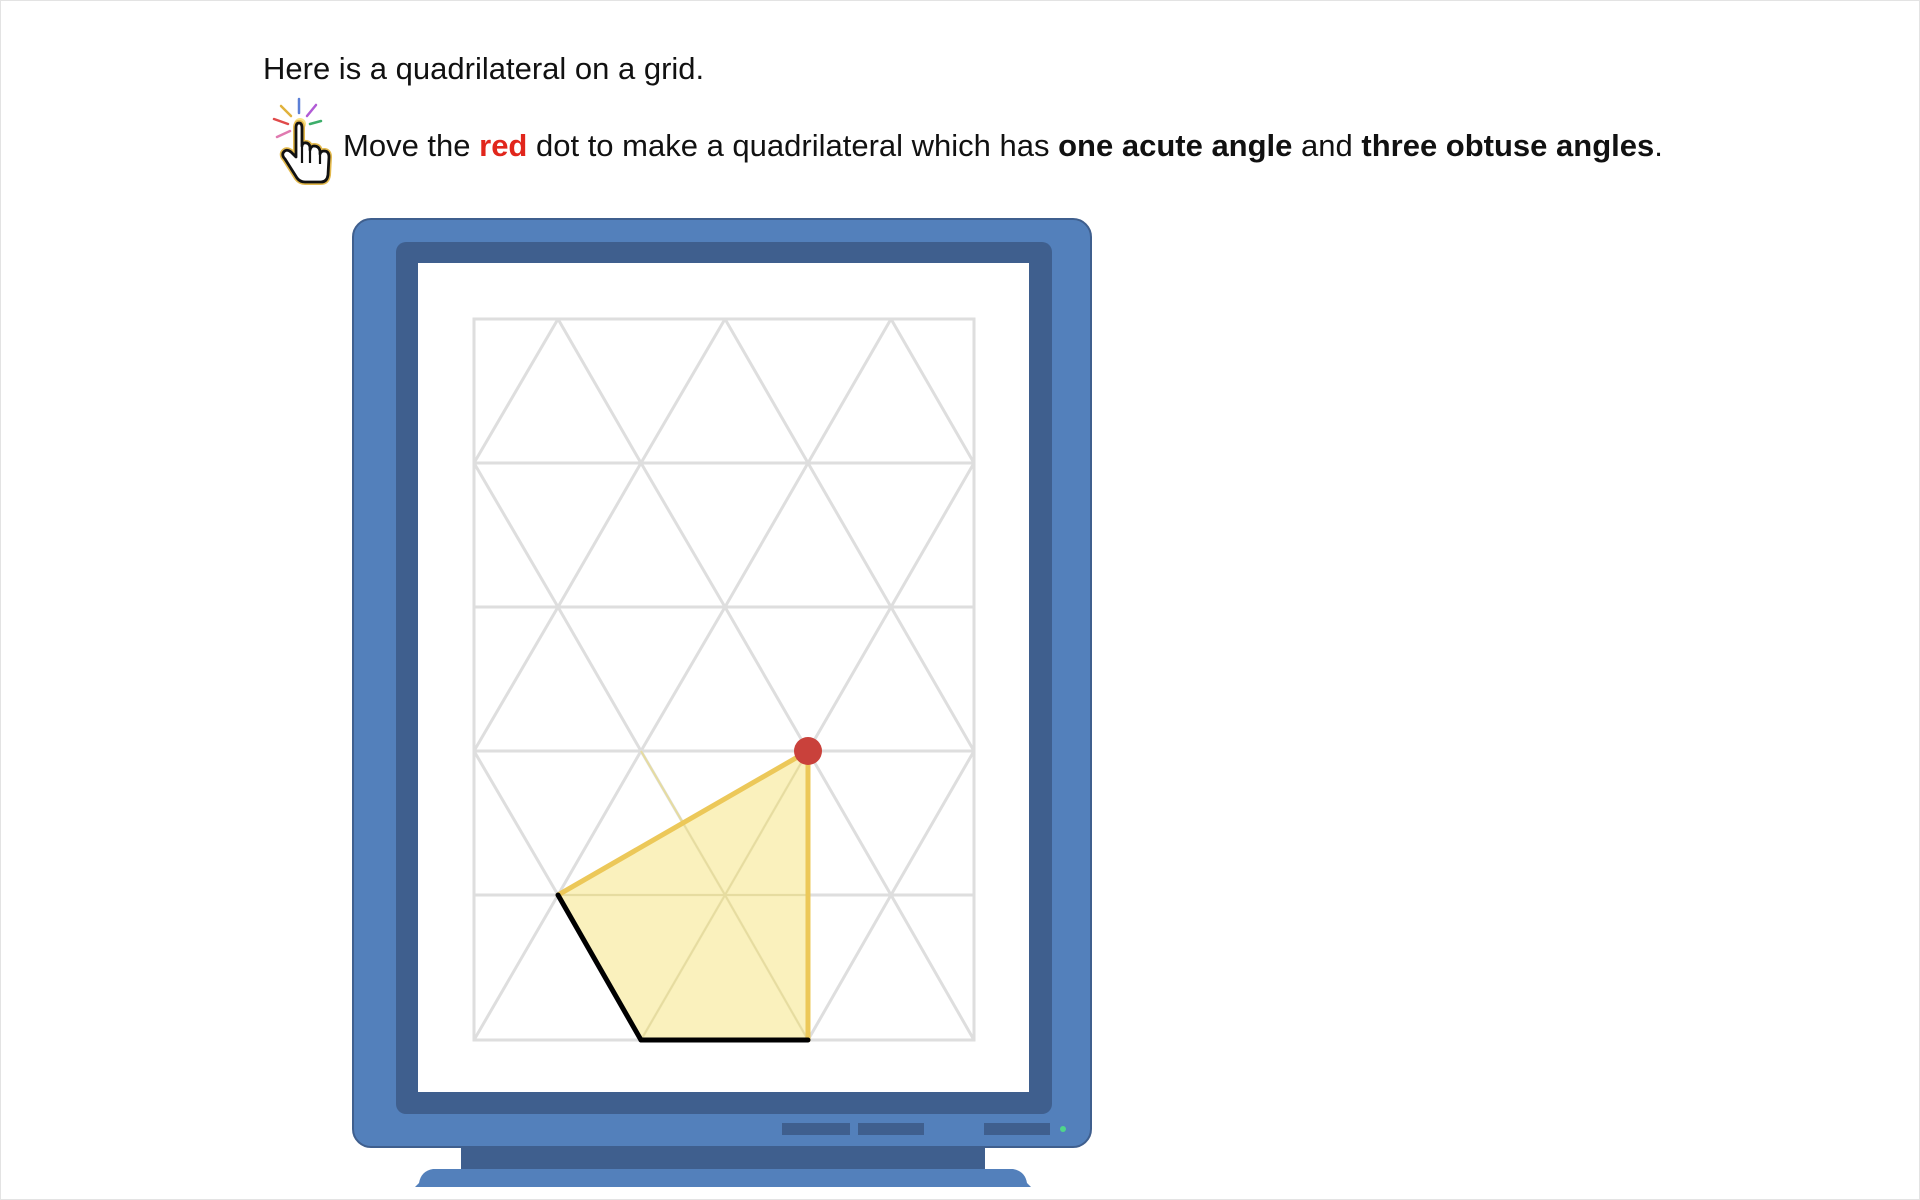  What do you see at coordinates (411, 145) in the screenshot?
I see `instruction-part-1: Move the` at bounding box center [411, 145].